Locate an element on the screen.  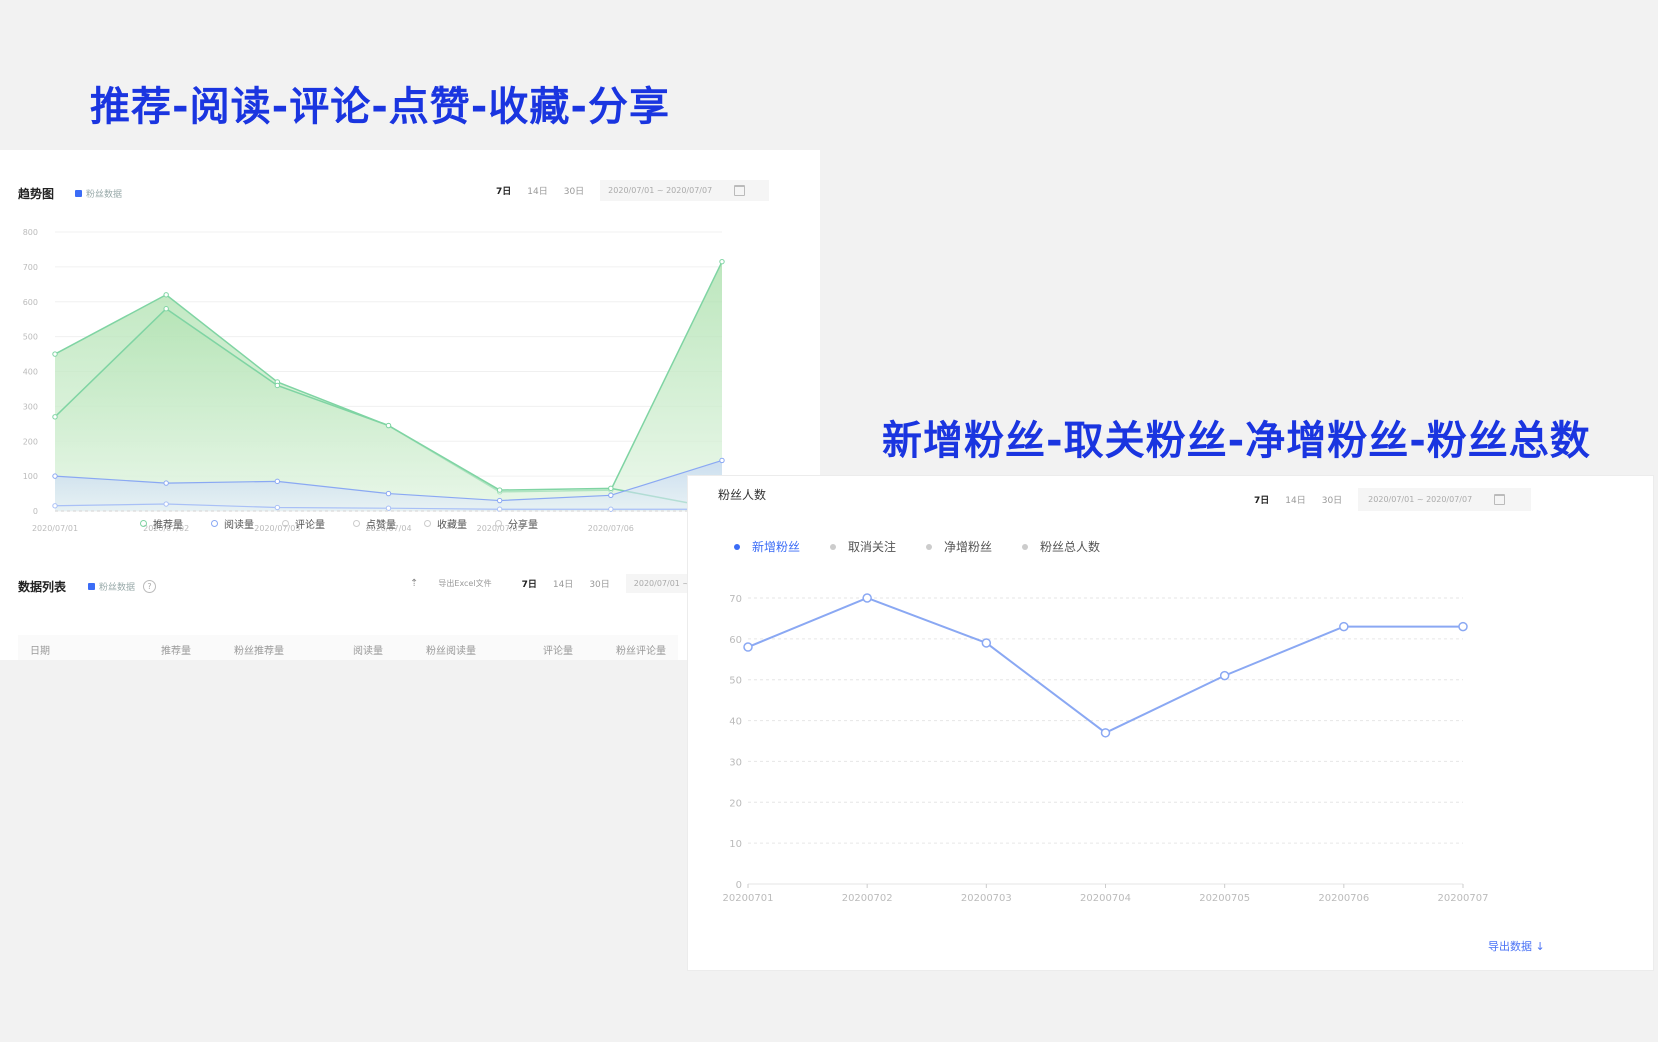
fans-legend: 新增粉丝 取消关注 净增粉丝 粉丝总人数 is located at coordinates (932, 546).